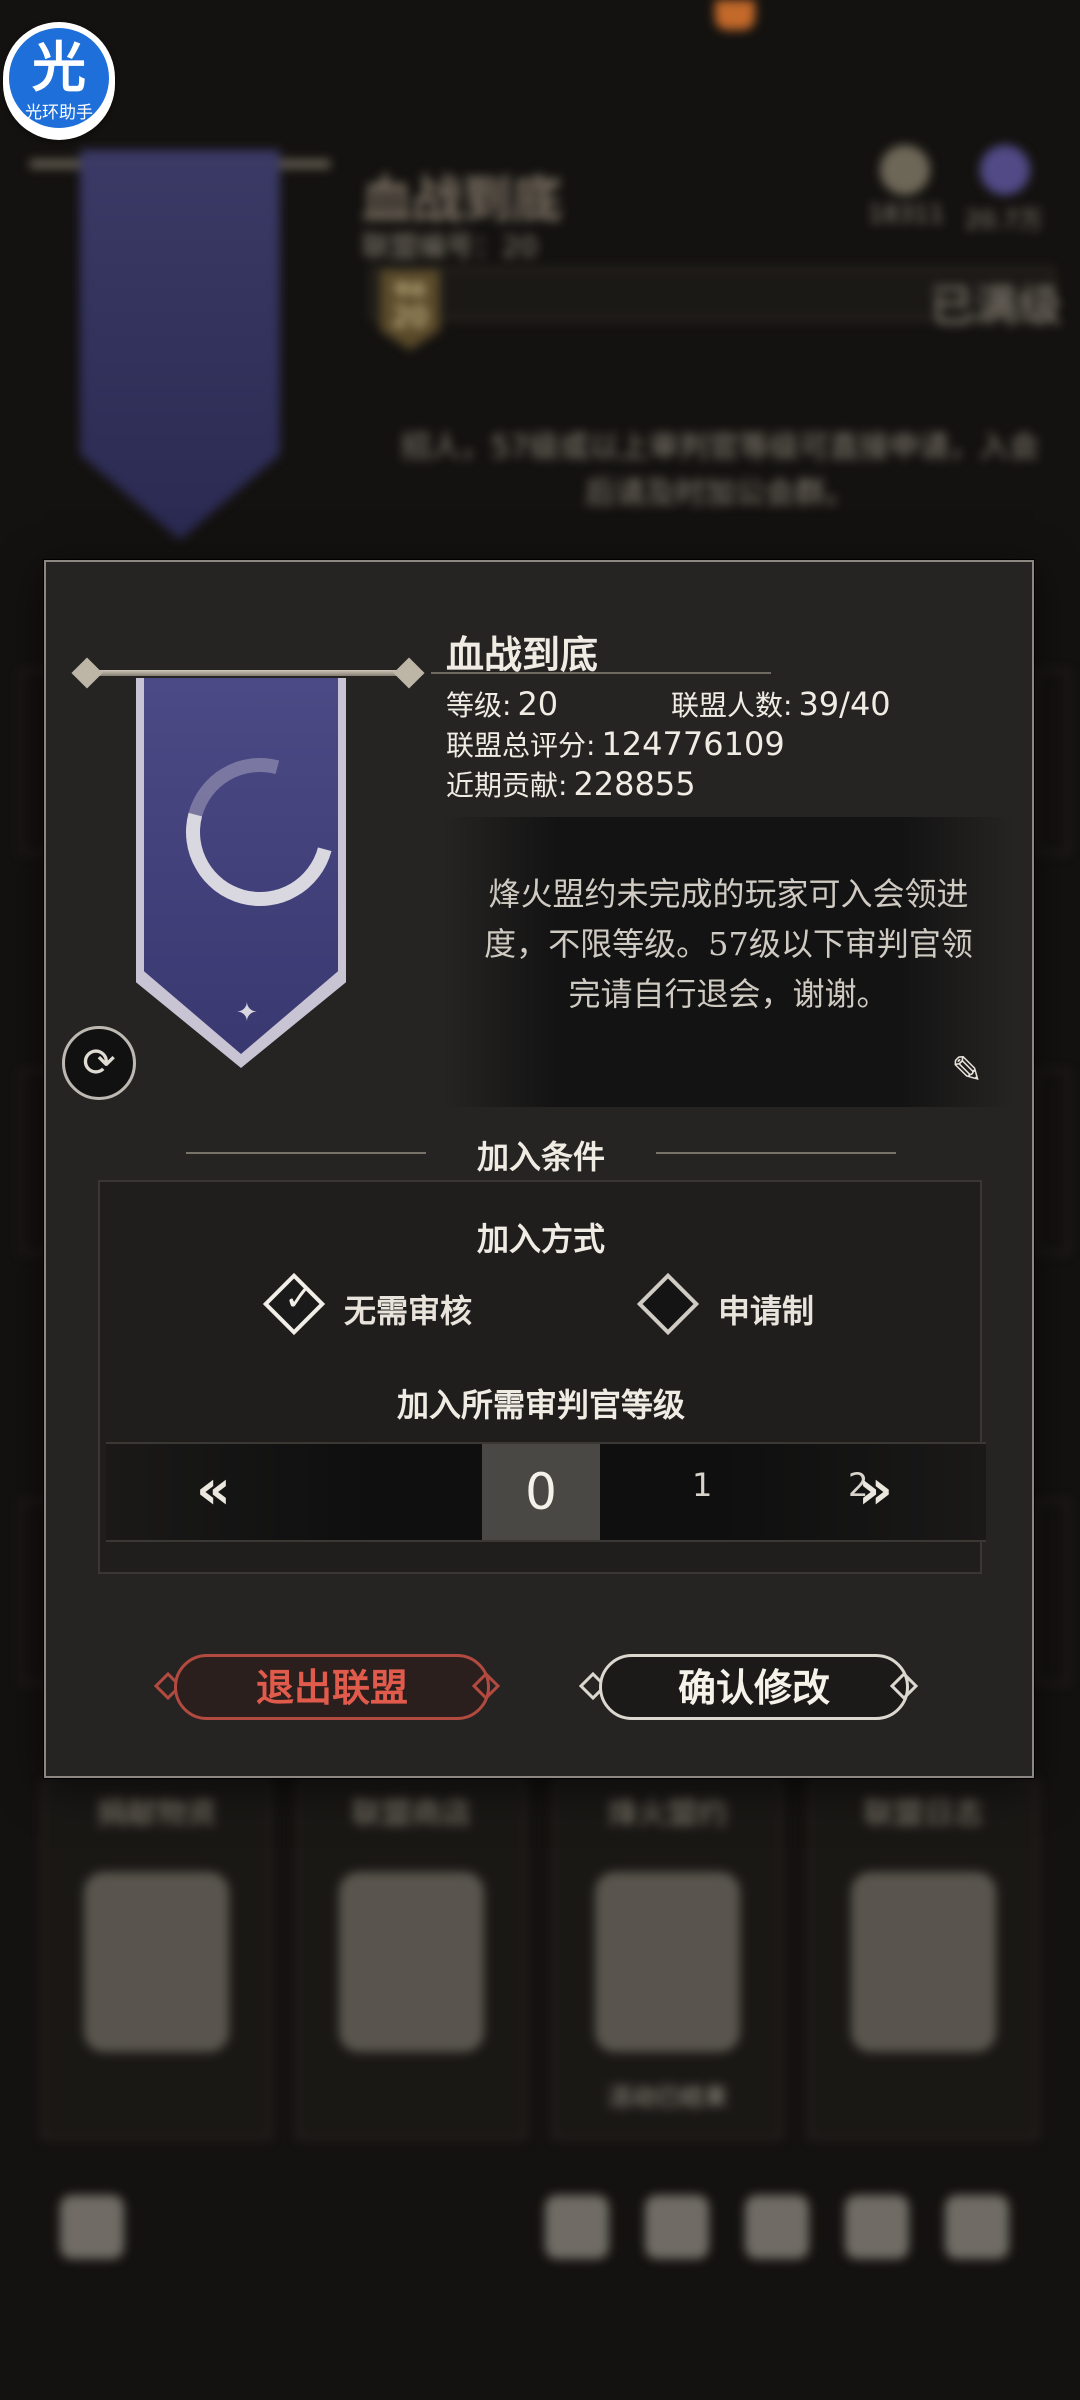 The height and width of the screenshot is (2400, 1080). Describe the element at coordinates (875, 1490) in the screenshot. I see `chevron-right-icon: »` at that location.